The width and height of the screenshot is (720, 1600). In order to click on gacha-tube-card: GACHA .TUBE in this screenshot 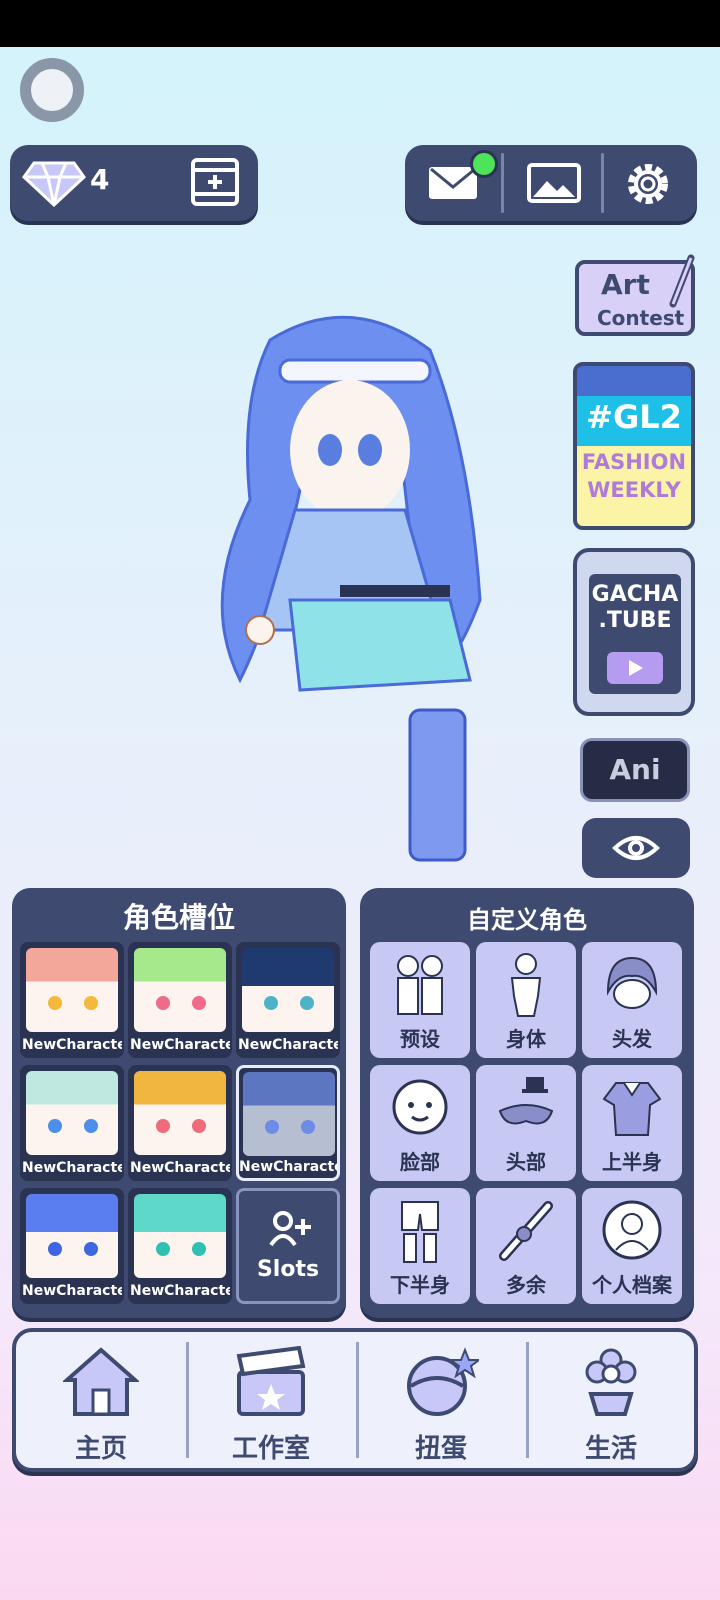, I will do `click(634, 632)`.